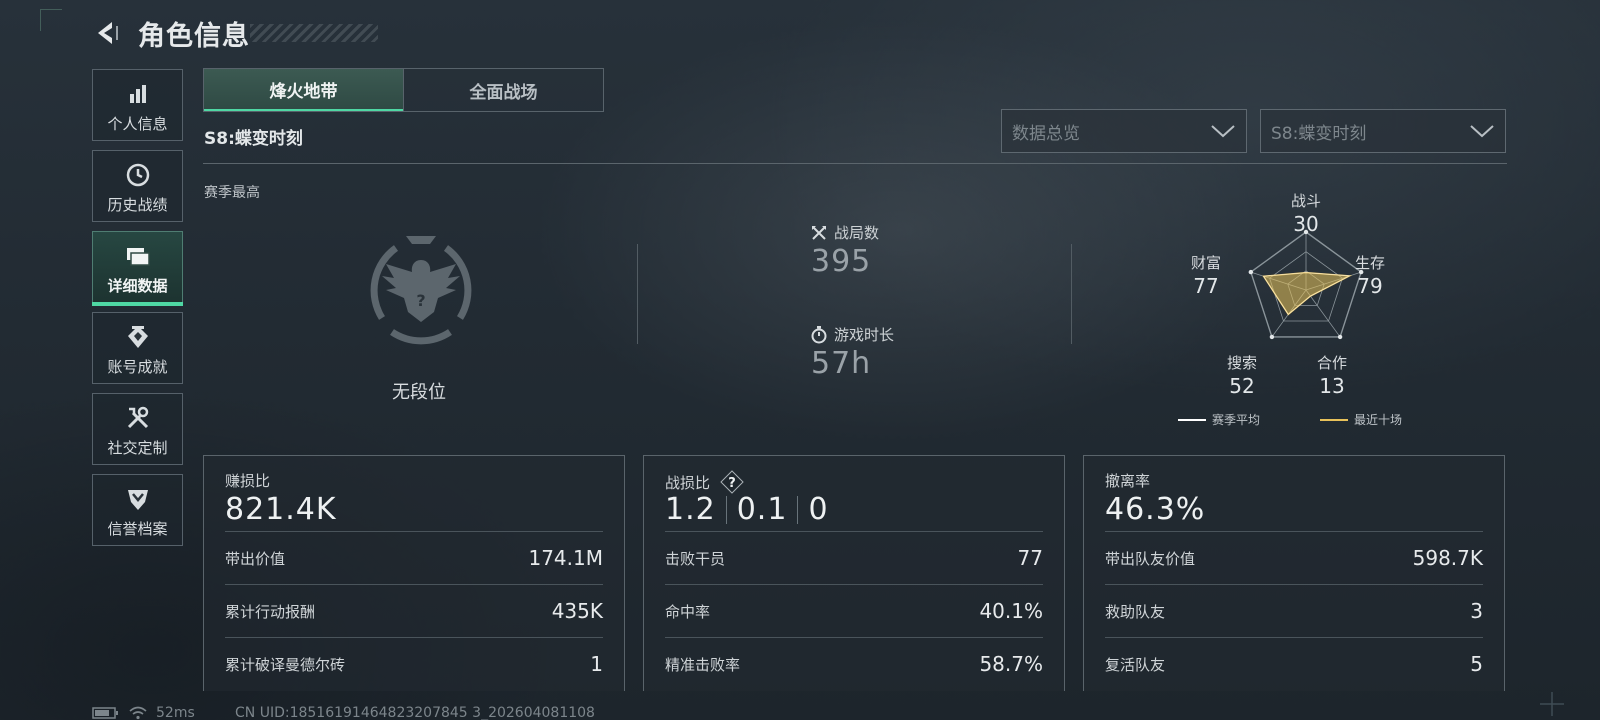  I want to click on card-row: 精准击败率 58.7%, so click(854, 663).